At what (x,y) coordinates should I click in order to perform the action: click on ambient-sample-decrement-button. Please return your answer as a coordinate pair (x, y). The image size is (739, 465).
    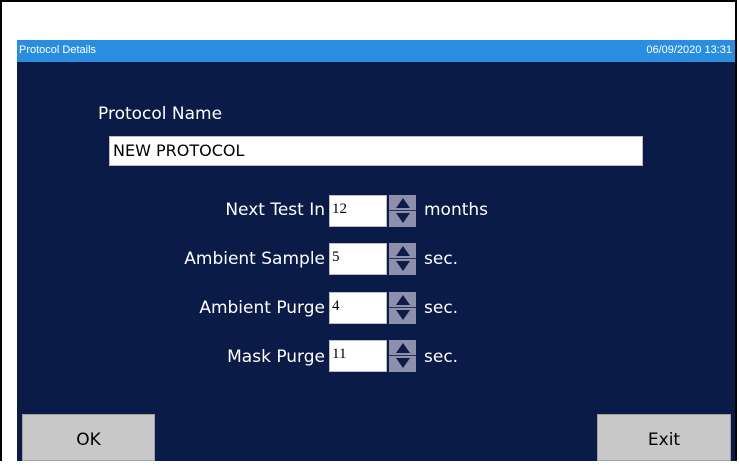
    Looking at the image, I should click on (402, 267).